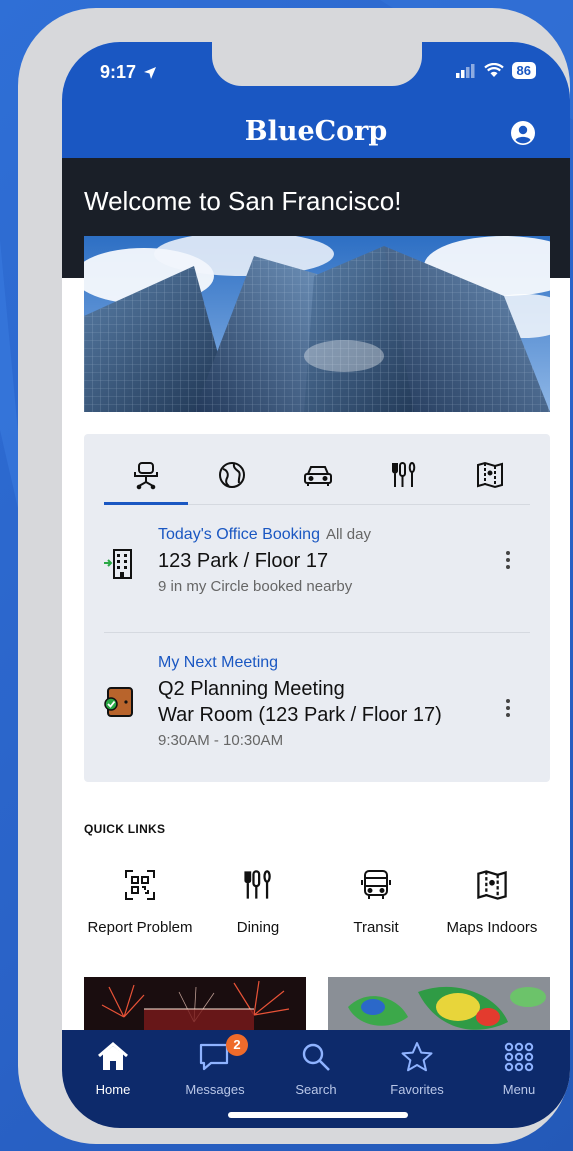  What do you see at coordinates (492, 927) in the screenshot?
I see `quick-link-label: Maps Indoors` at bounding box center [492, 927].